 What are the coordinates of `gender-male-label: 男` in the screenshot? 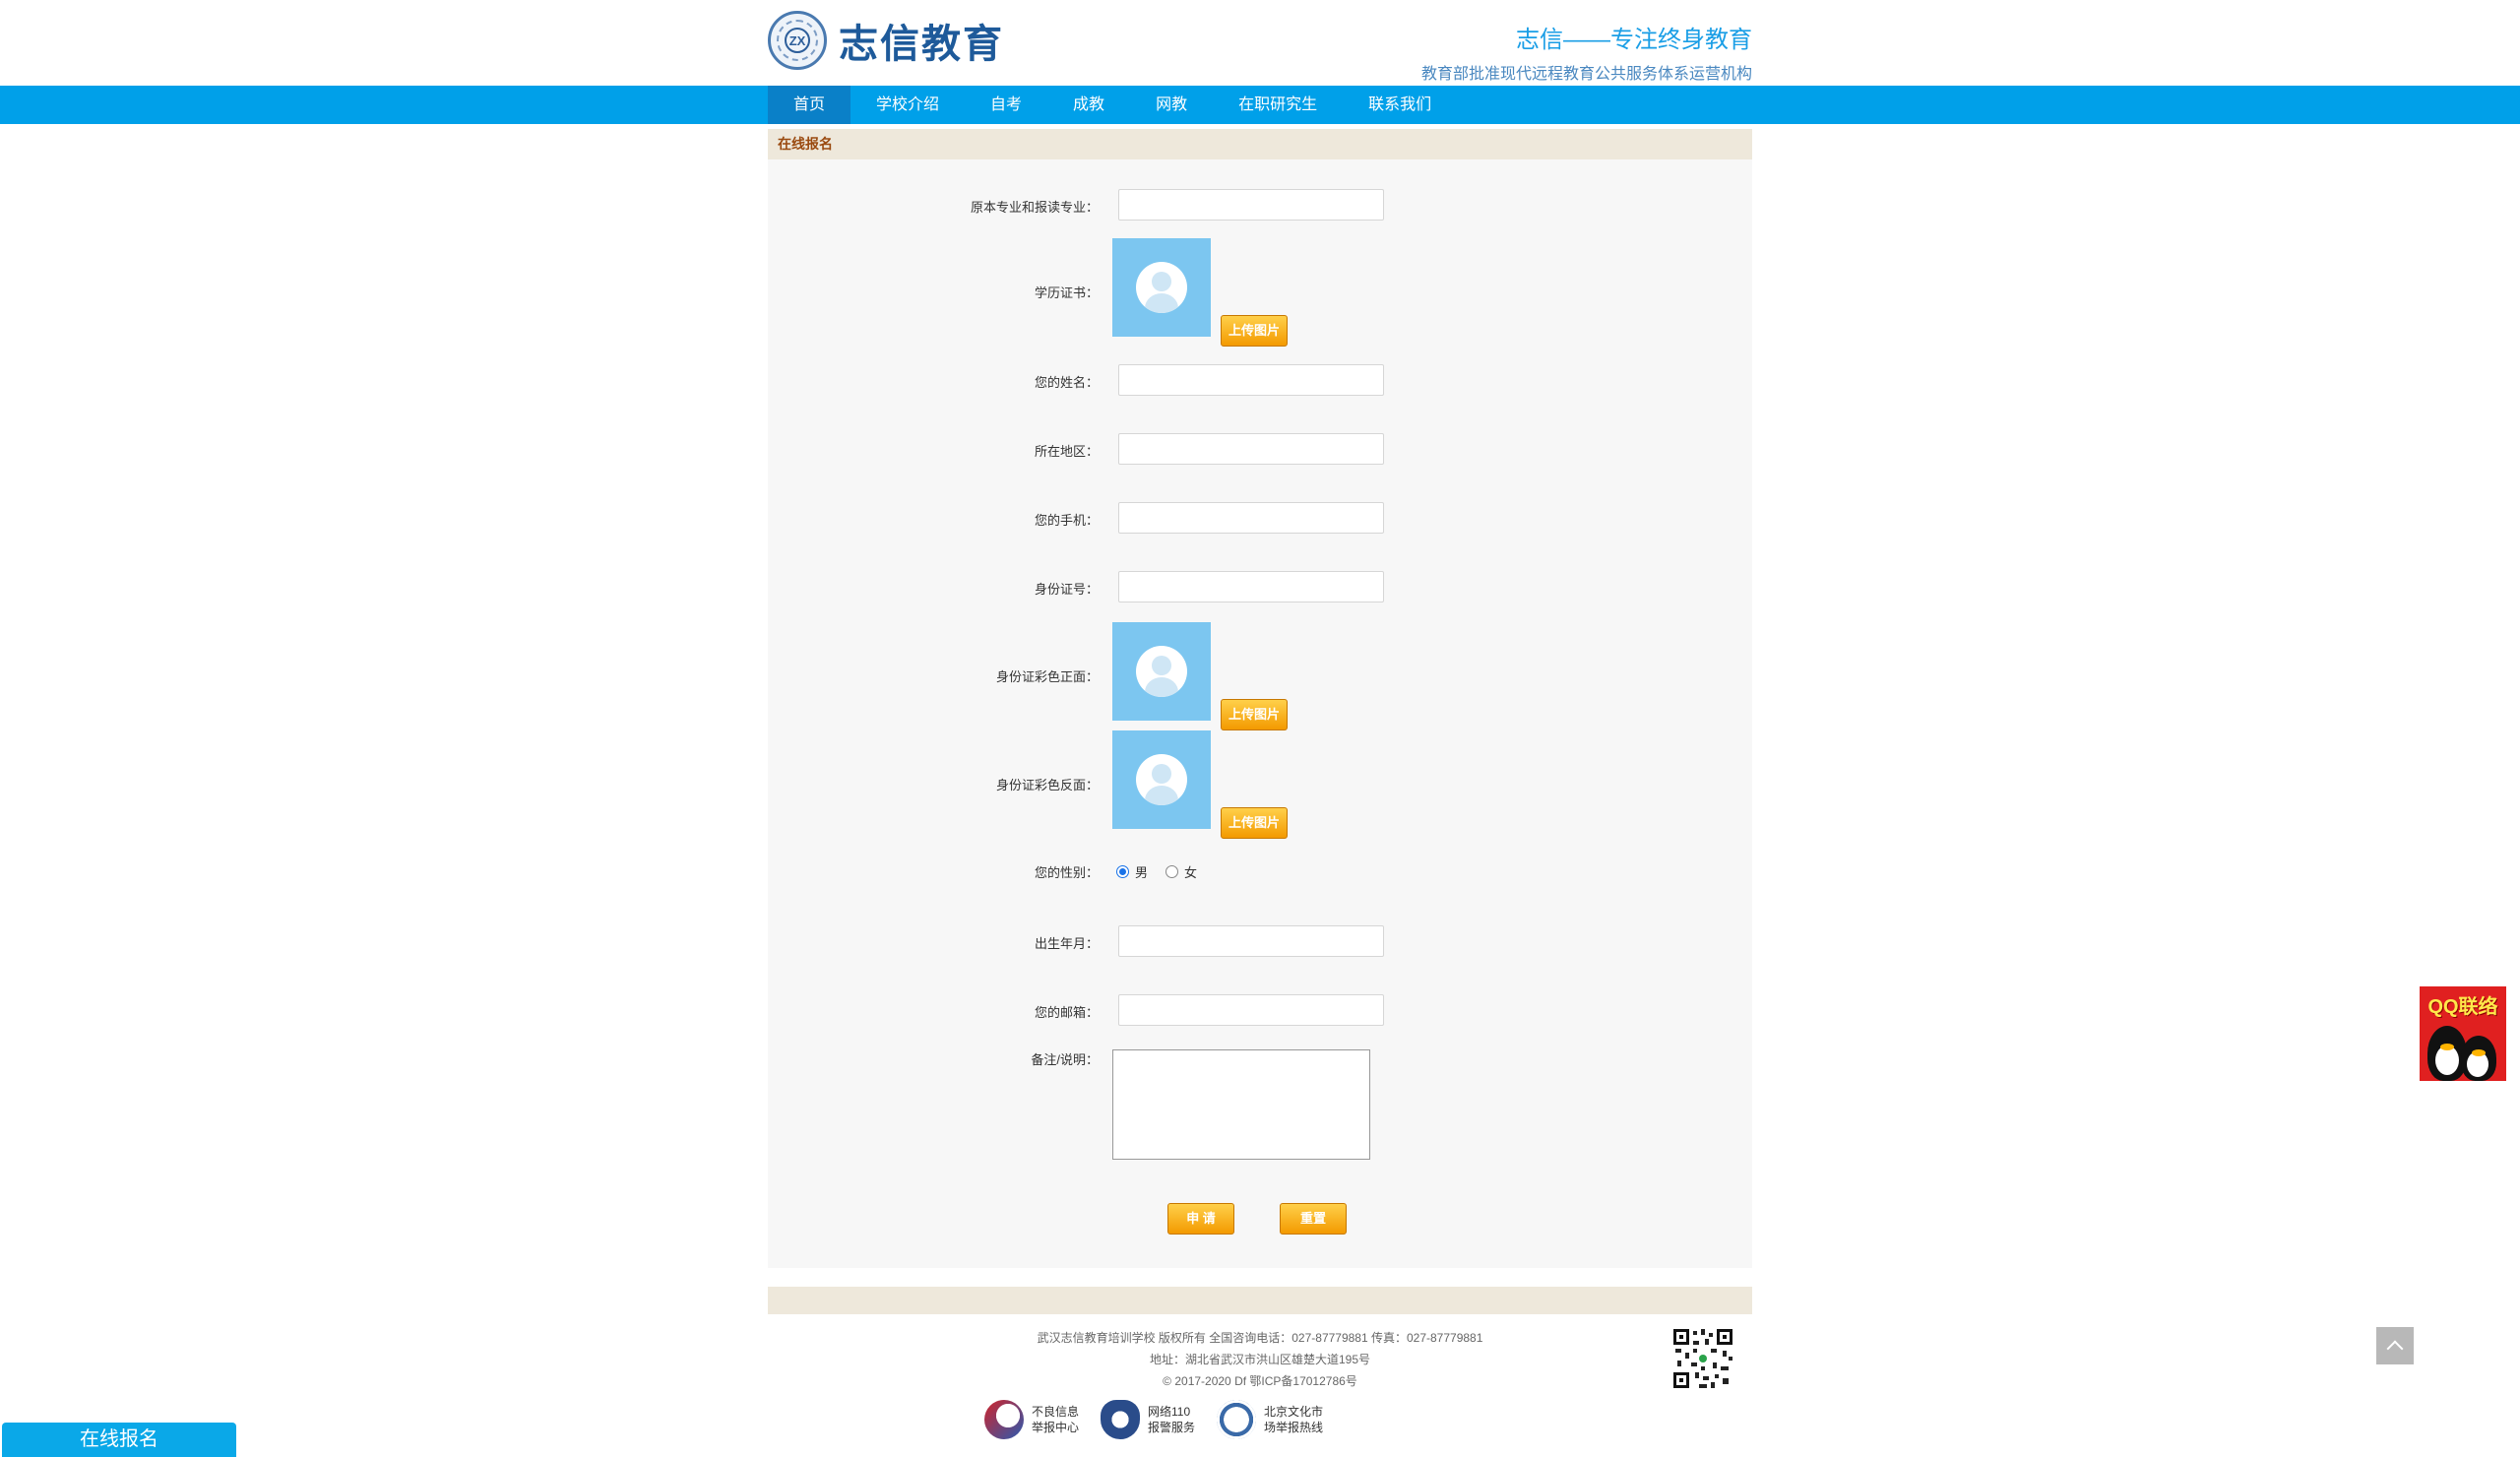 It's located at (1142, 872).